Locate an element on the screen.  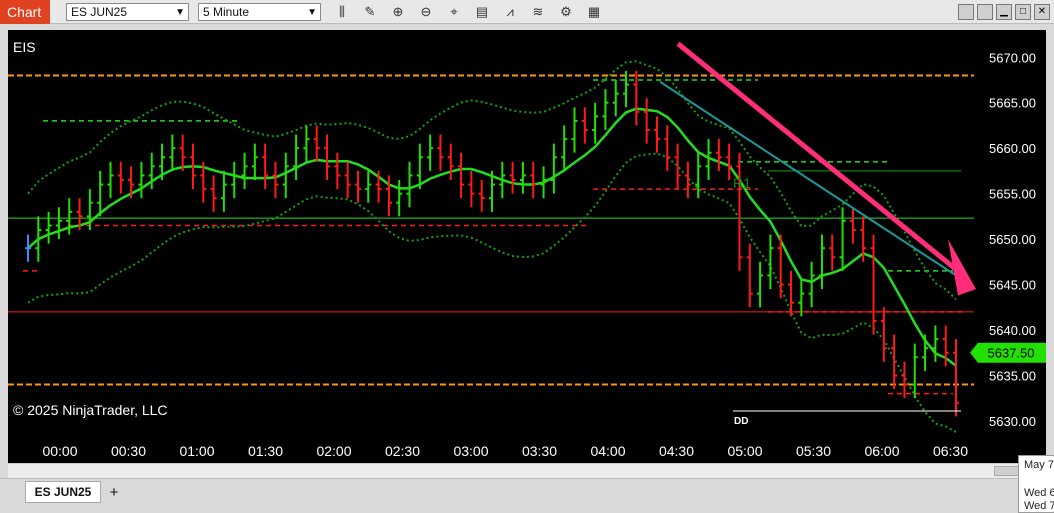
date-tooltip: May 7 Wed 6 Wed 7 is located at coordinates (1036, 484).